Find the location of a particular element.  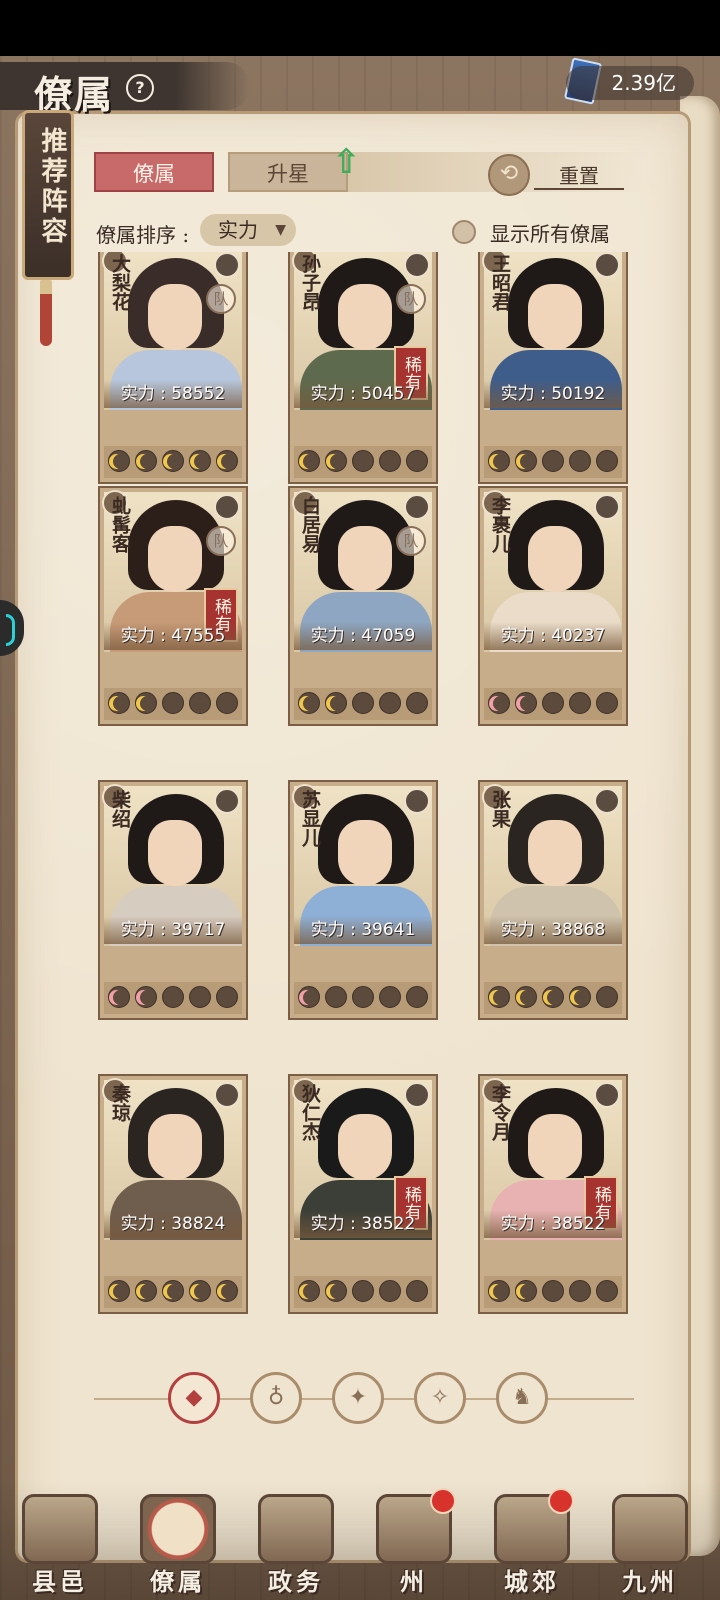

all-filter-button: ◆ is located at coordinates (194, 1398).